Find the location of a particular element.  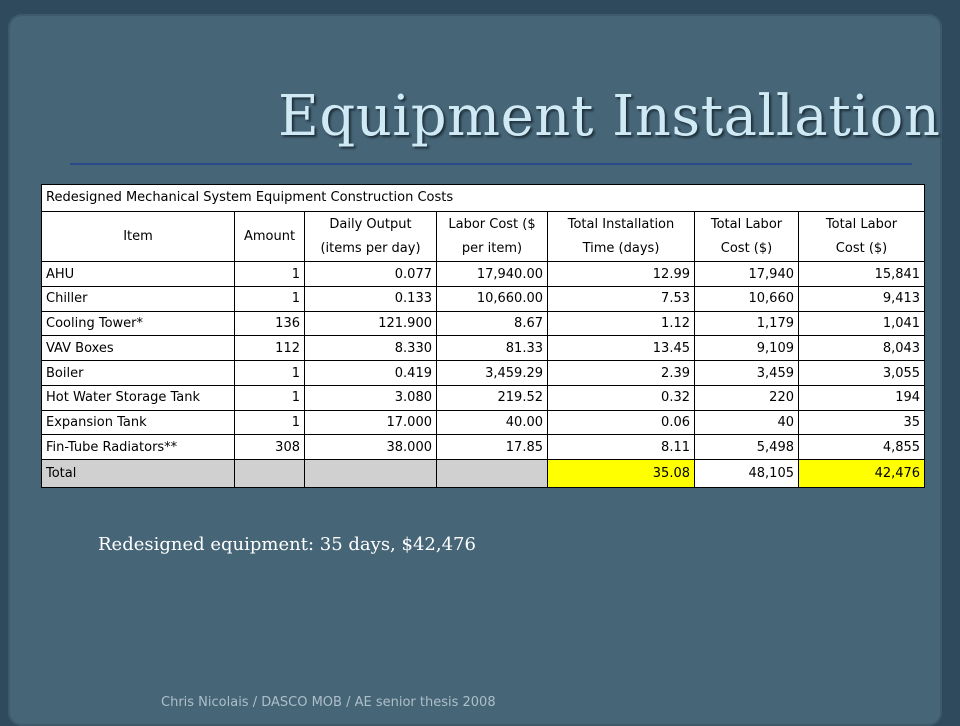

row-item-name: Cooling Tower* is located at coordinates (138, 323).